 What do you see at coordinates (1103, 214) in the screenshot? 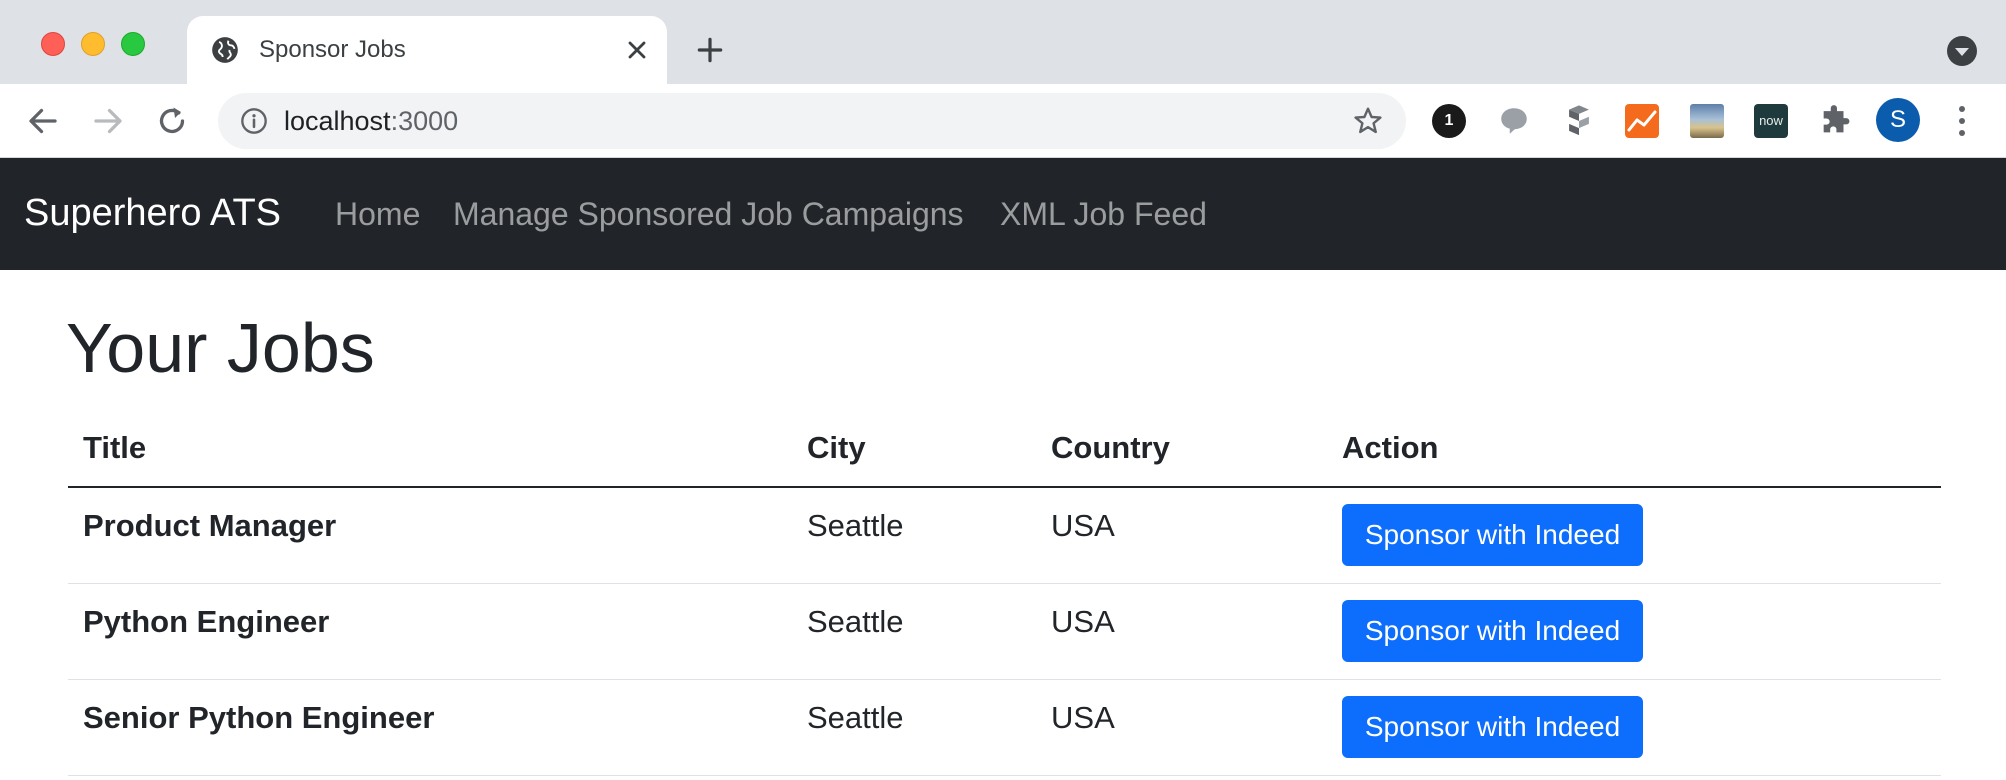
I see `nav-link-xml-feed: XML Job Feed` at bounding box center [1103, 214].